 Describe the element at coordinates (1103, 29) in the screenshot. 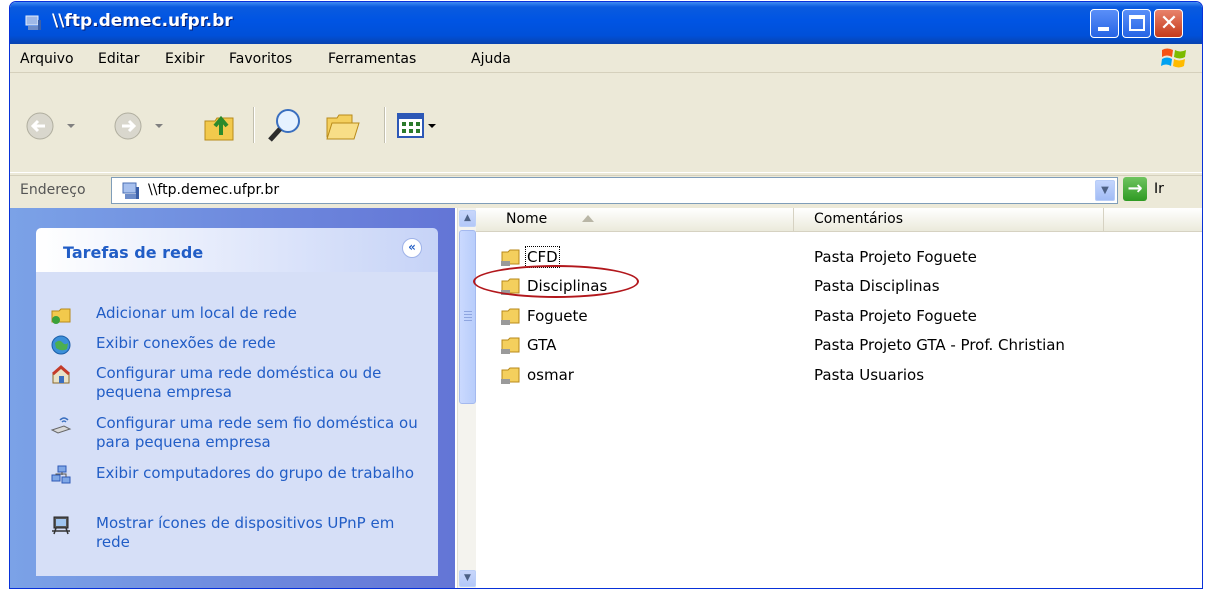

I see `minimize-icon` at that location.